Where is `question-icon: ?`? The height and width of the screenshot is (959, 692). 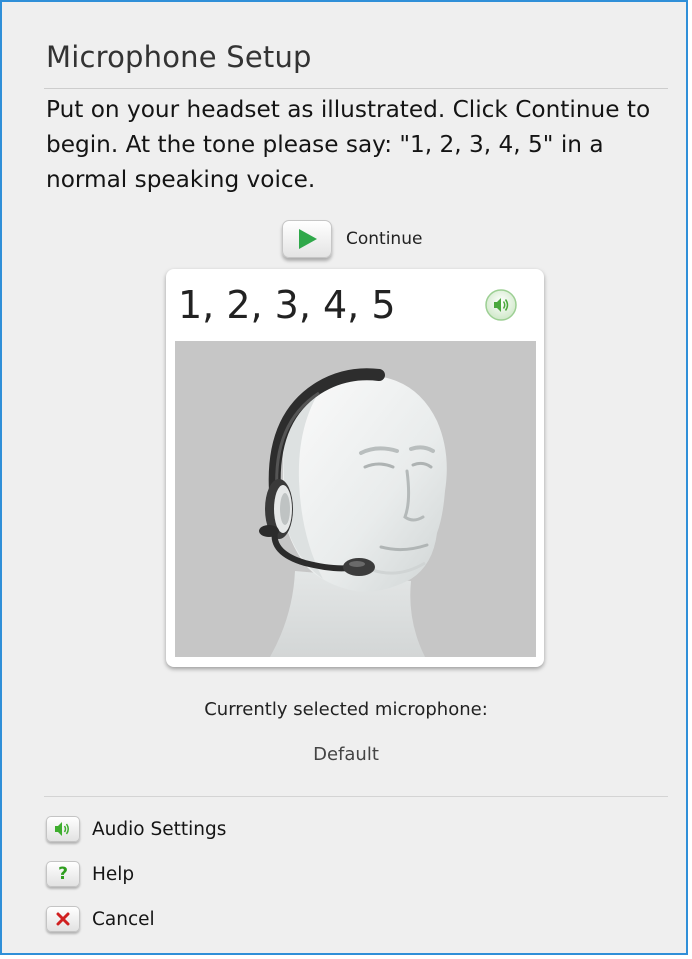 question-icon: ? is located at coordinates (63, 874).